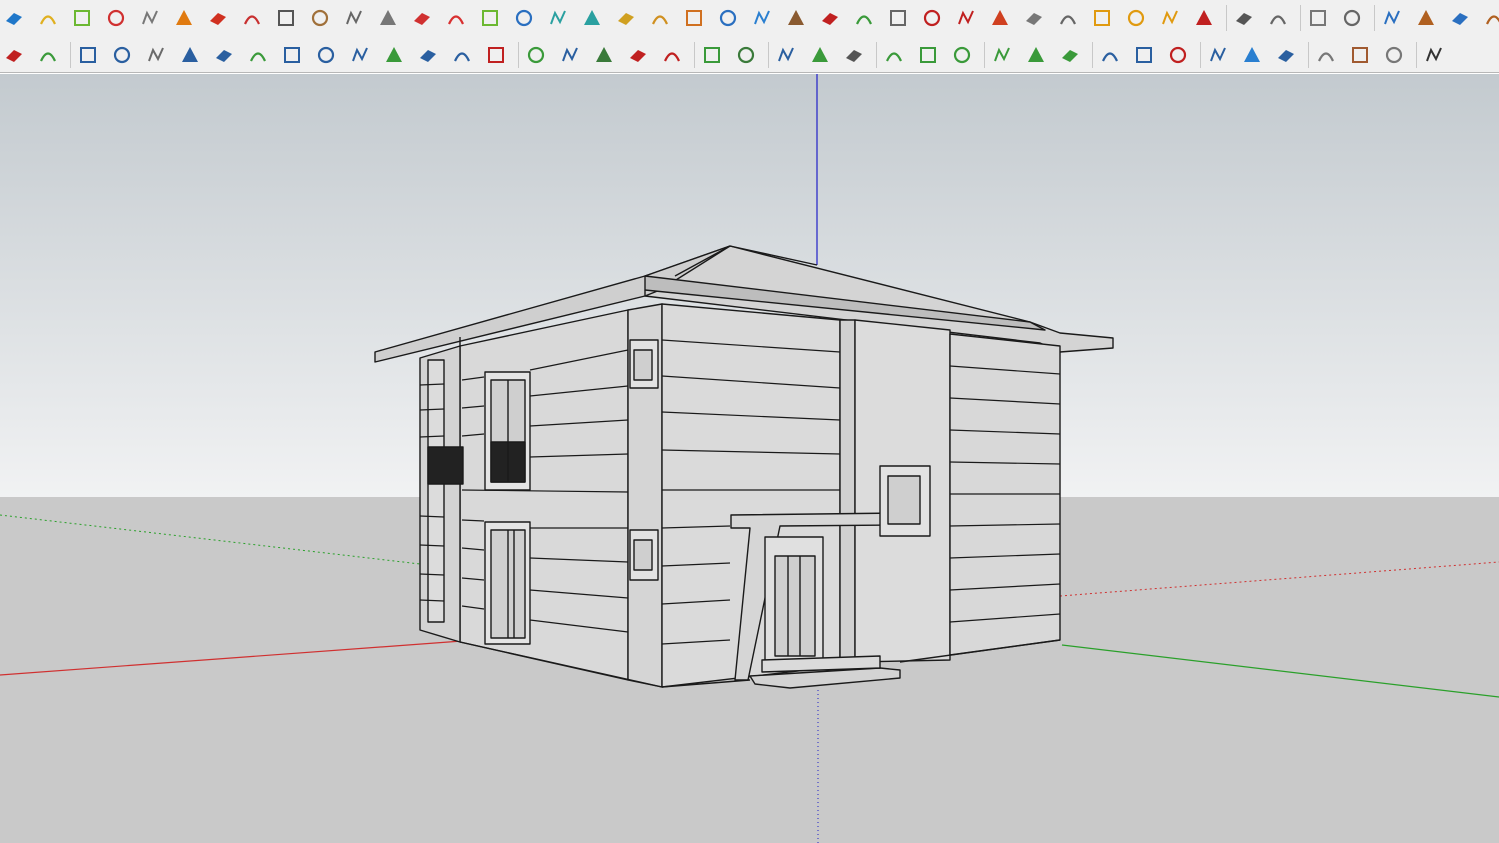  I want to click on pie-icon, so click(672, 57).